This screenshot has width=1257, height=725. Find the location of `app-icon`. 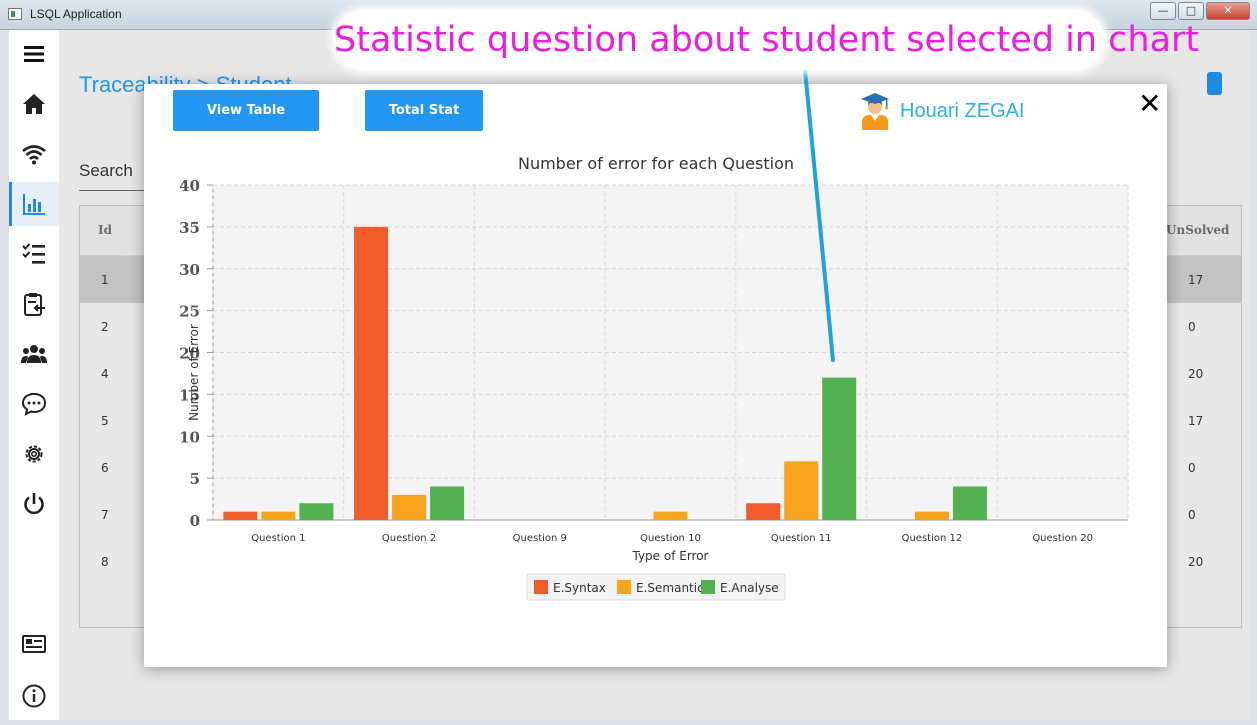

app-icon is located at coordinates (15, 14).